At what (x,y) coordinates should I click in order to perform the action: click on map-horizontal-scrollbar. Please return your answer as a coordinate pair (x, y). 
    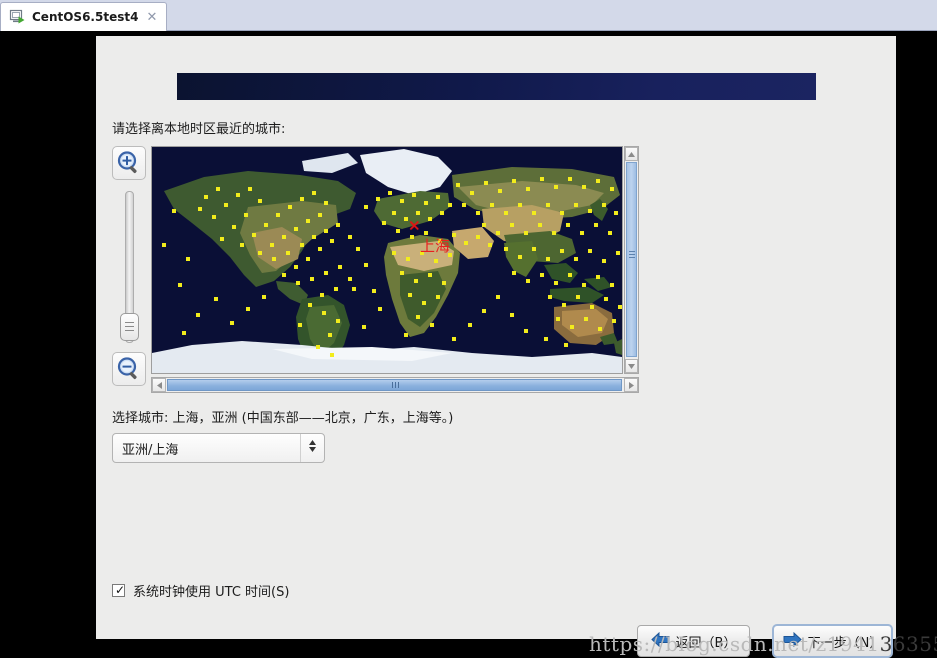
    Looking at the image, I should click on (395, 385).